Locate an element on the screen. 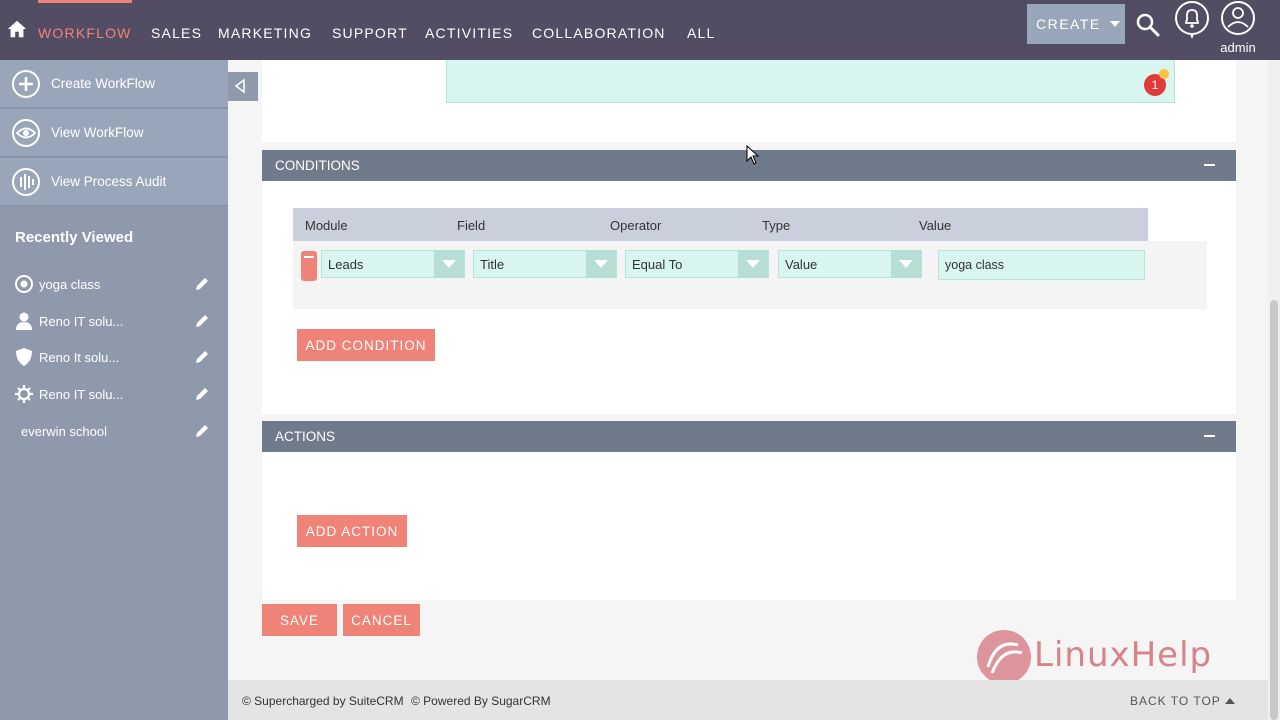 This screenshot has width=1280, height=720. description-textarea is located at coordinates (810, 81).